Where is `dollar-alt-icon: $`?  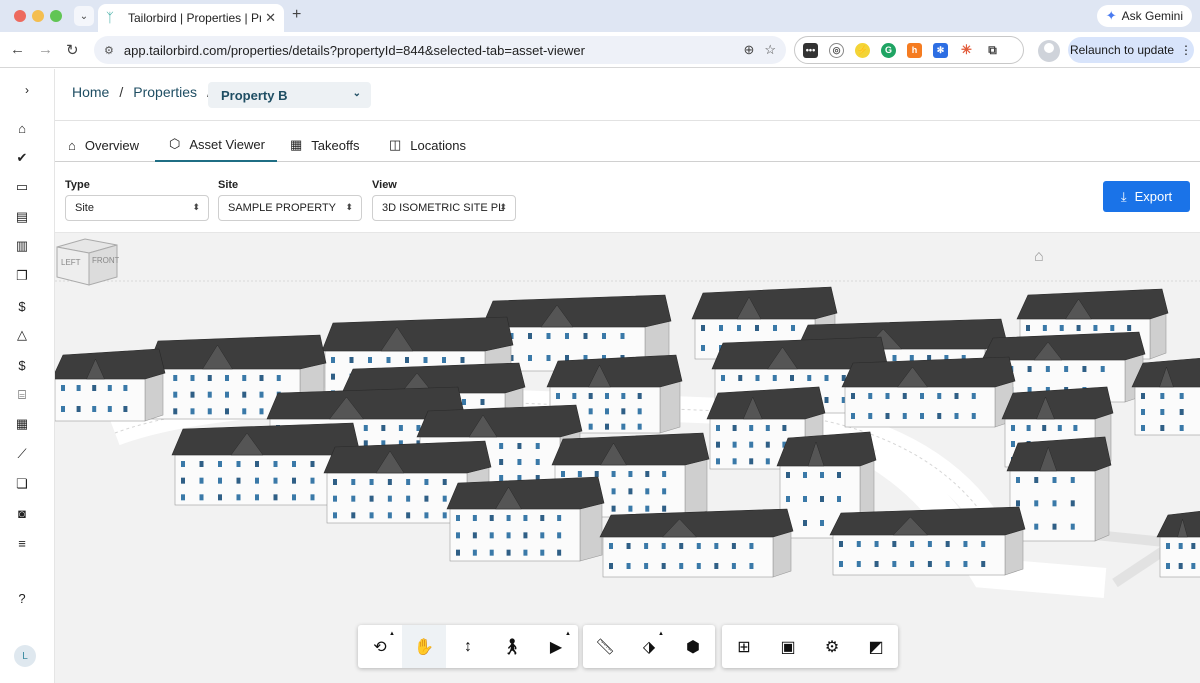
dollar-alt-icon: $ is located at coordinates (22, 365).